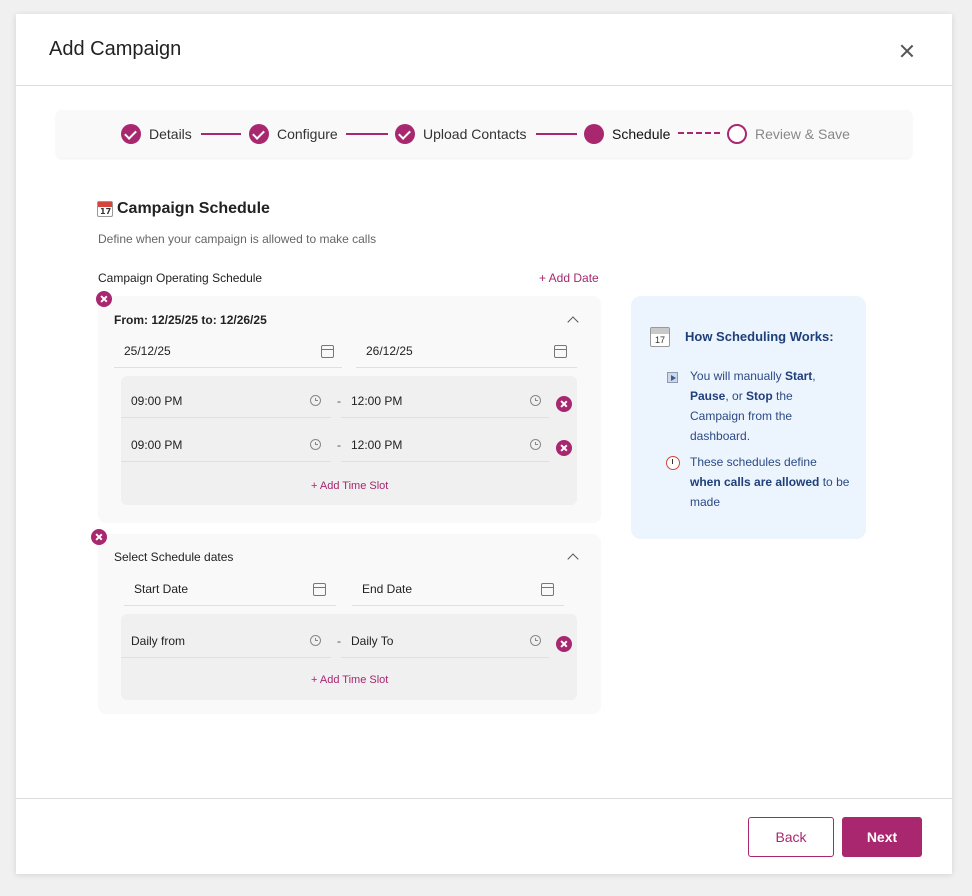 The width and height of the screenshot is (972, 896). I want to click on modal-title: Add Campaign, so click(115, 49).